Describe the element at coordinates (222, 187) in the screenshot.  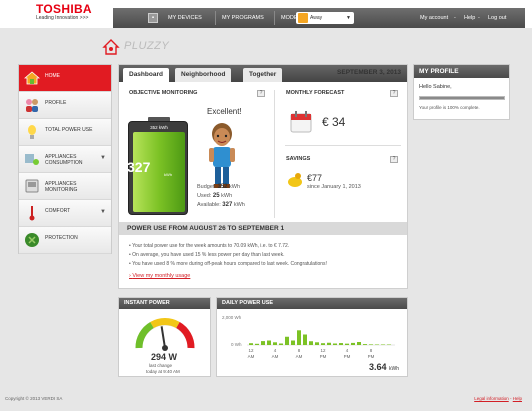
I see `budget-value: 352` at that location.